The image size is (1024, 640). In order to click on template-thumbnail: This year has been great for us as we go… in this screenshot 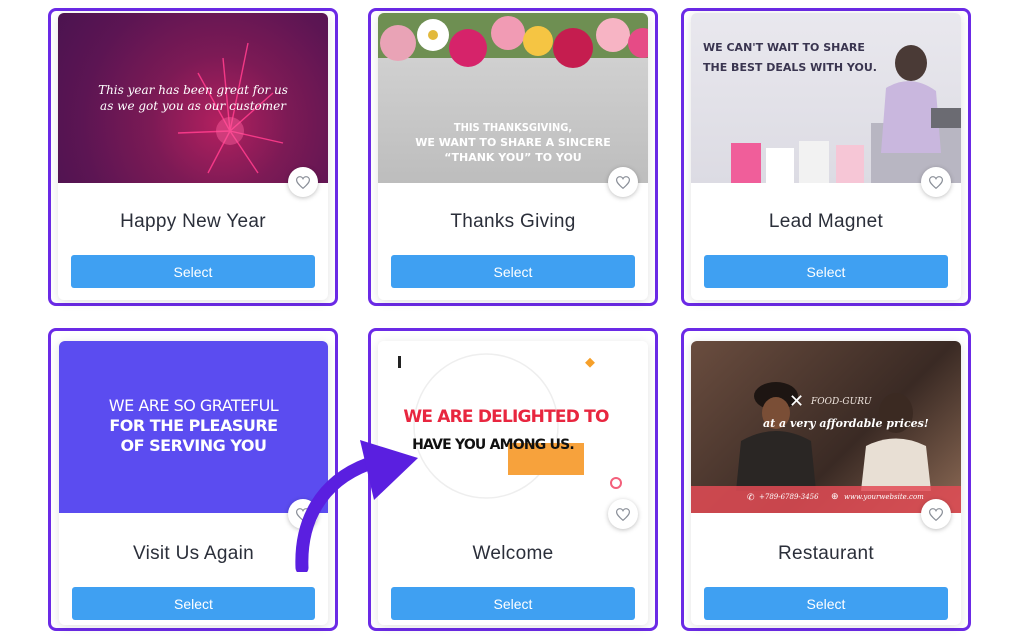, I will do `click(193, 98)`.